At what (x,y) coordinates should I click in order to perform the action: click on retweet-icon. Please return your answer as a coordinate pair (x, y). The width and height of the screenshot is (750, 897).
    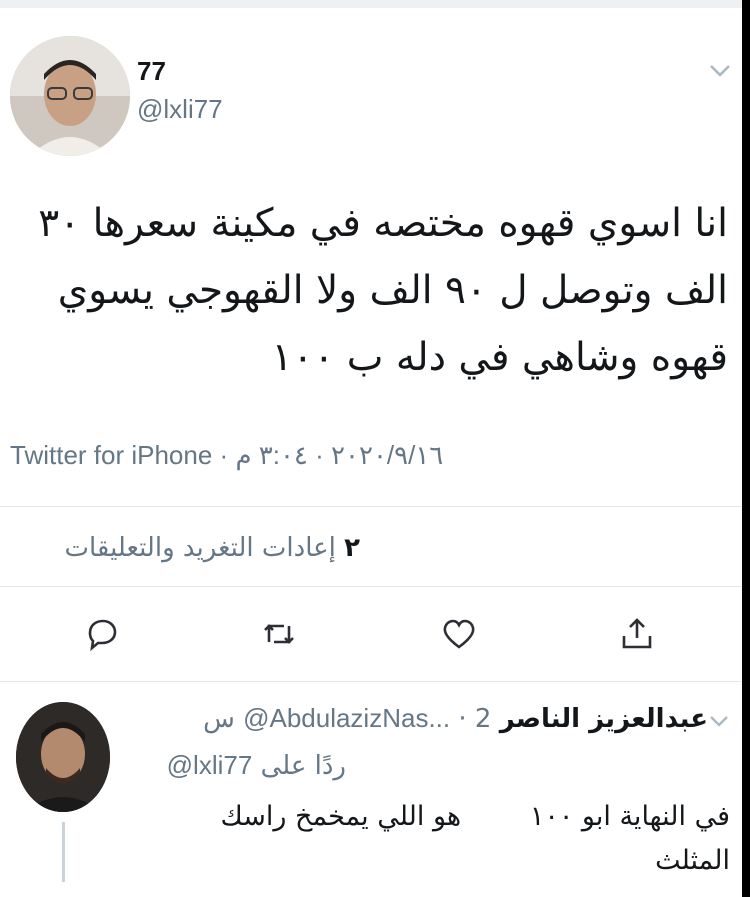
    Looking at the image, I should click on (279, 634).